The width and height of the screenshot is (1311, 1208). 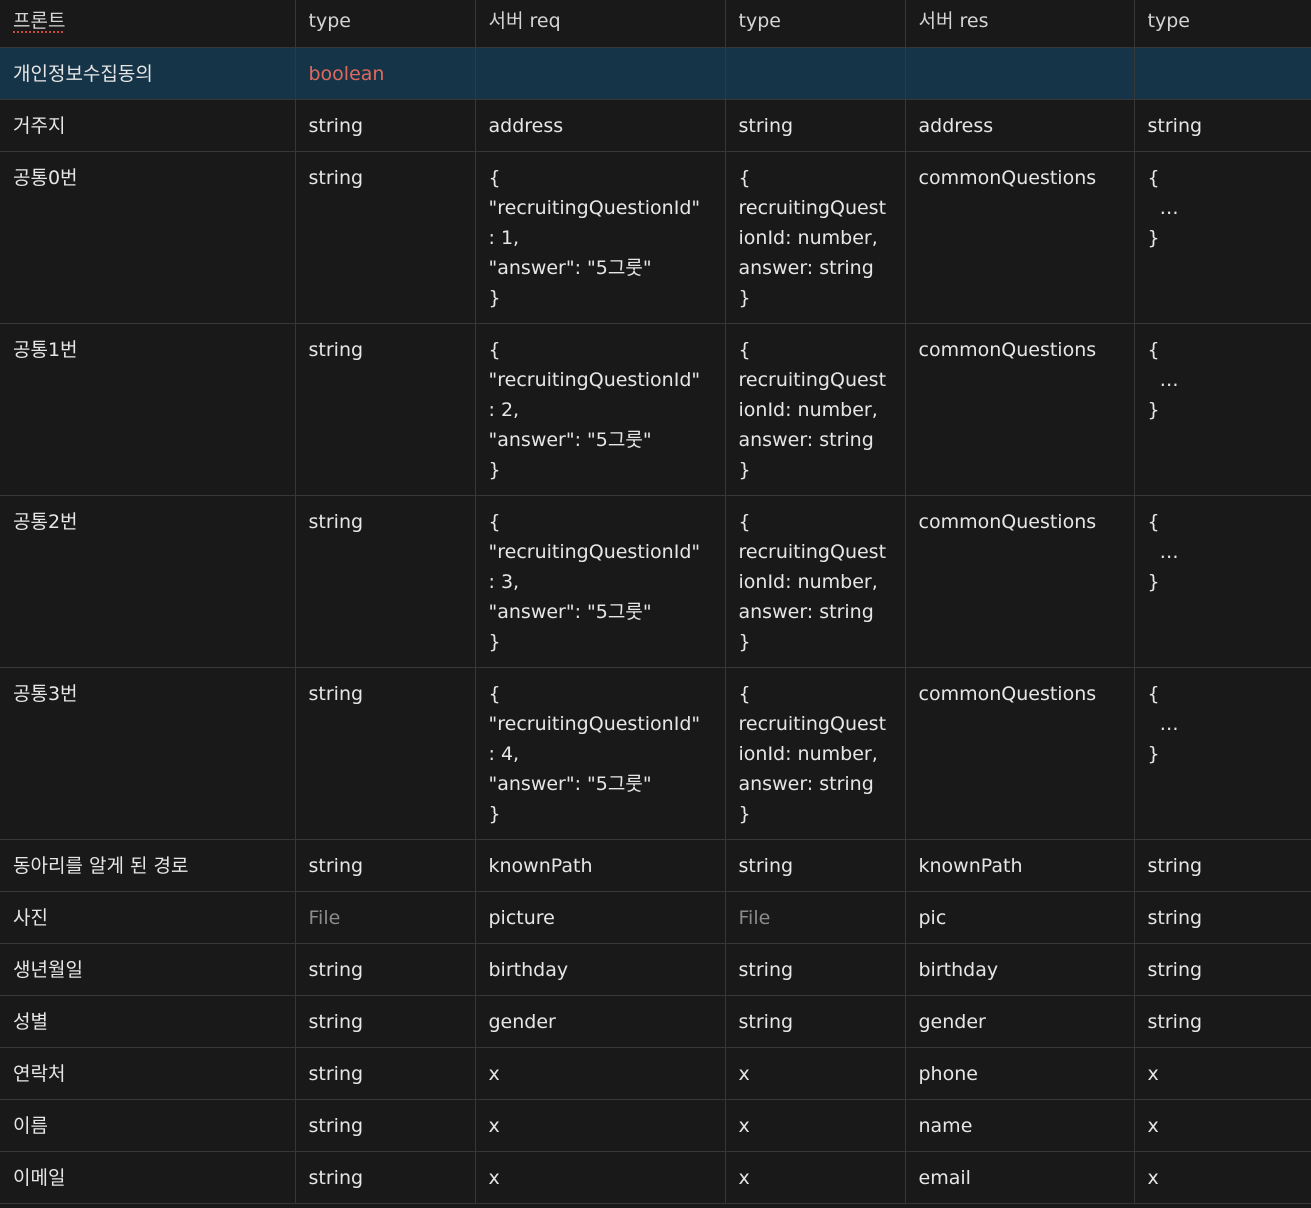 I want to click on cell-req-type: File, so click(x=815, y=917).